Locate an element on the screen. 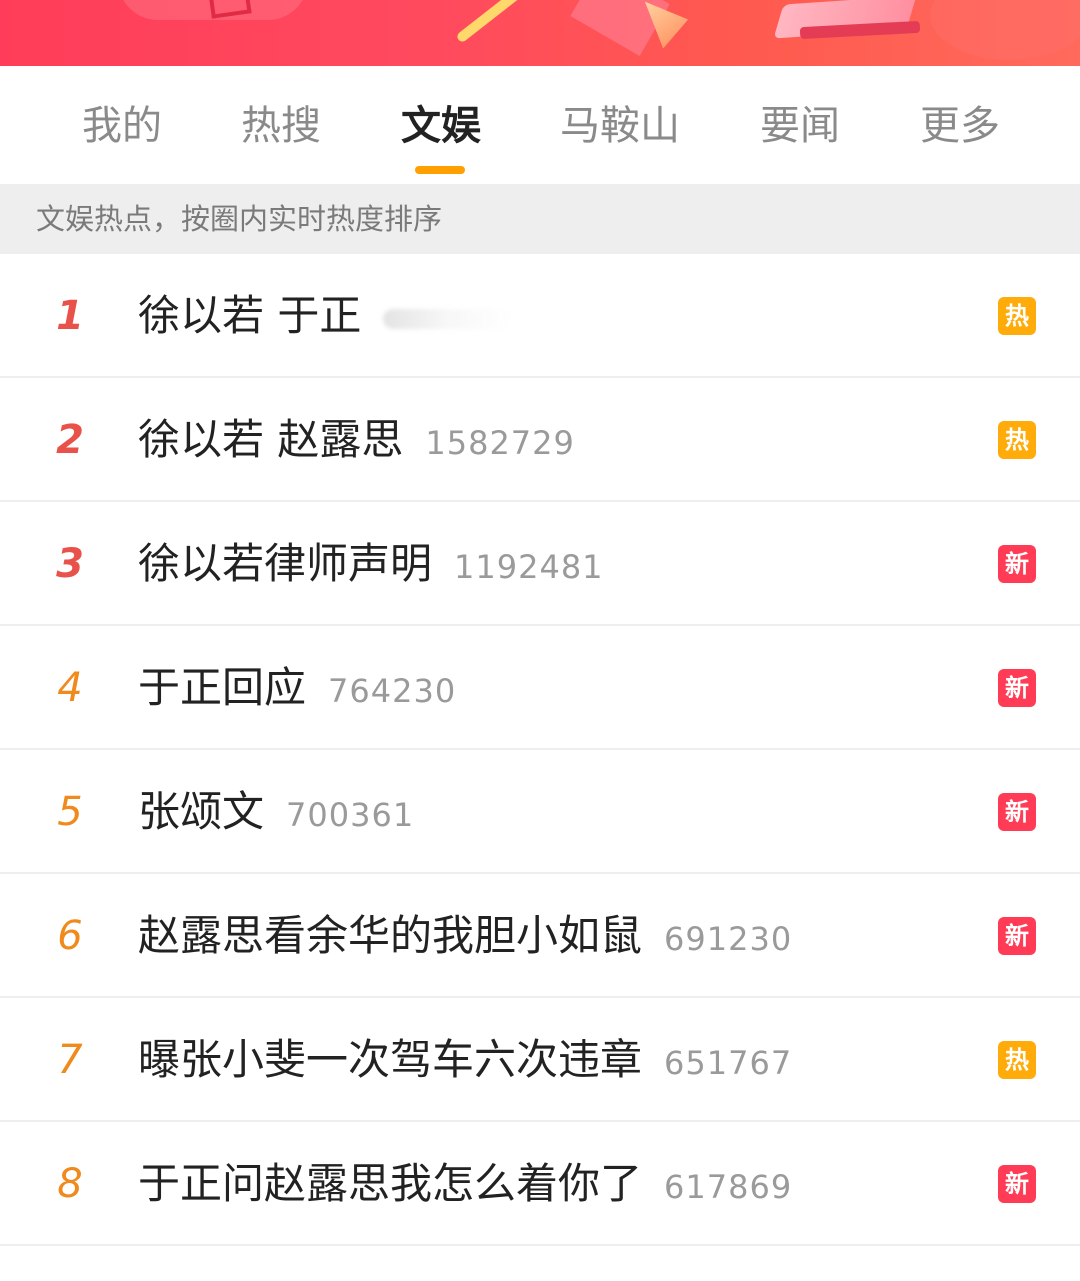 The height and width of the screenshot is (1281, 1080). rank-number: 6 is located at coordinates (70, 936).